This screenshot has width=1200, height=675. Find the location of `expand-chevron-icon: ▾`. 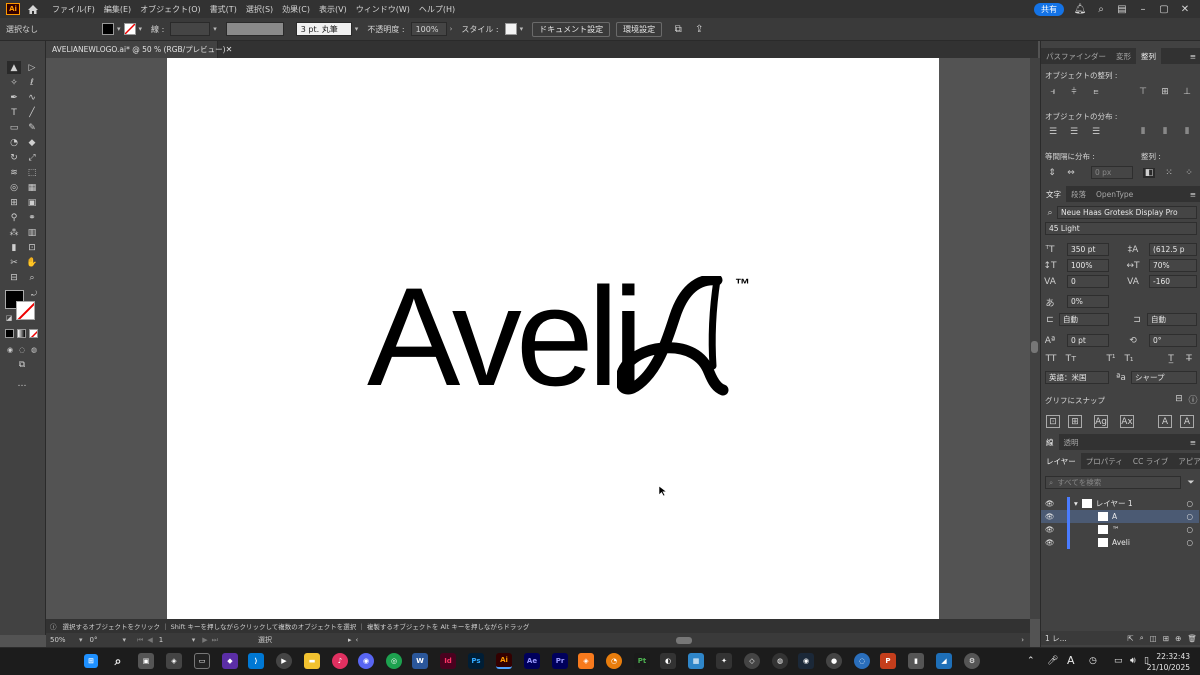

expand-chevron-icon: ▾ is located at coordinates (1076, 503).